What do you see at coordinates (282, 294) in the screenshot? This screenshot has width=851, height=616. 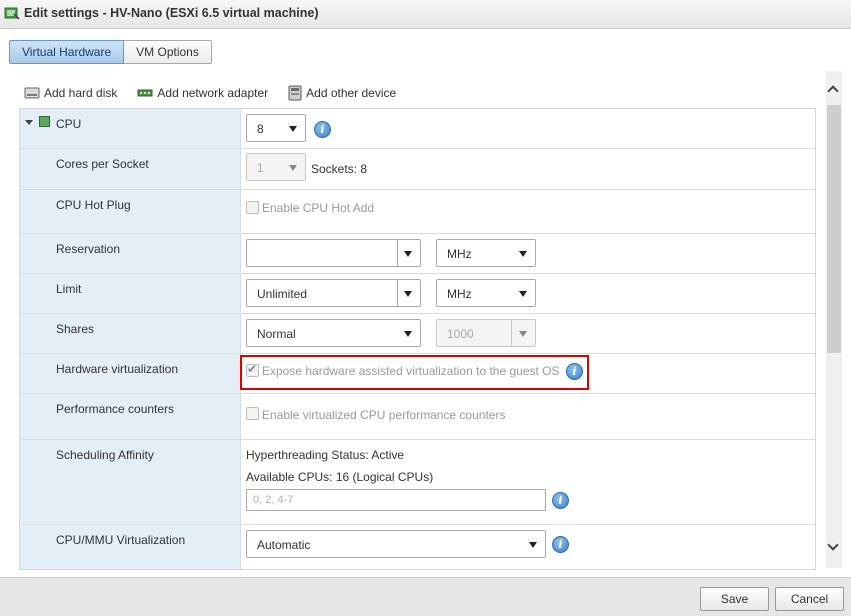 I see `limit-value: Unlimited` at bounding box center [282, 294].